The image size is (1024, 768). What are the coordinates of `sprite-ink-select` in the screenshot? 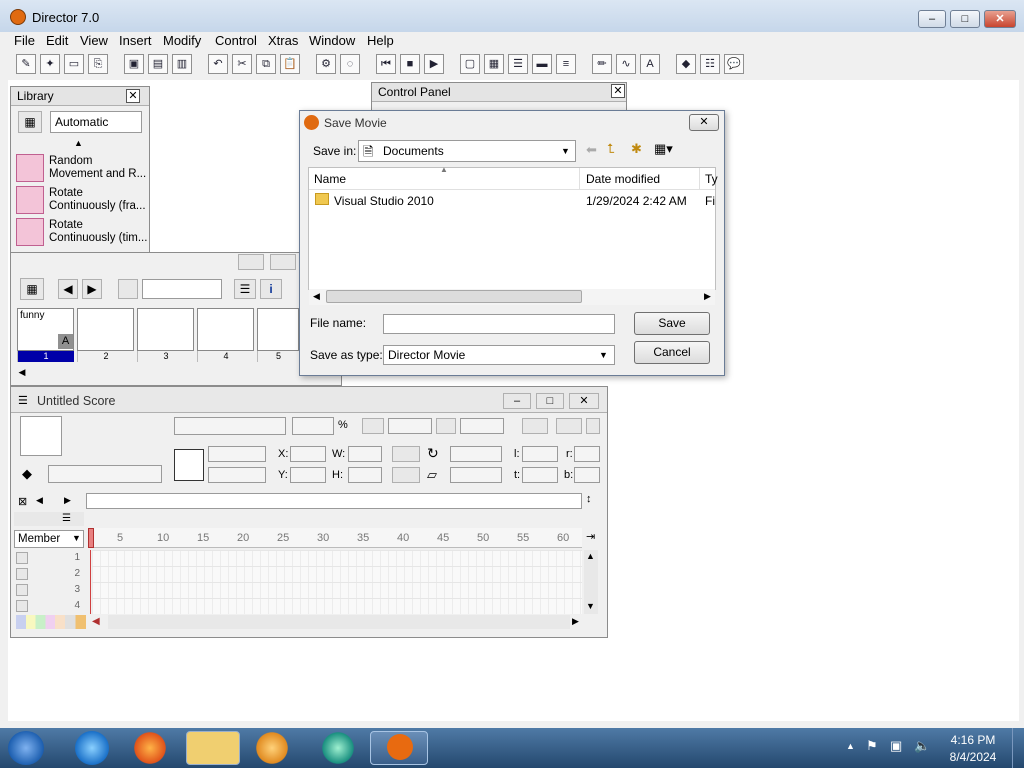 It's located at (230, 426).